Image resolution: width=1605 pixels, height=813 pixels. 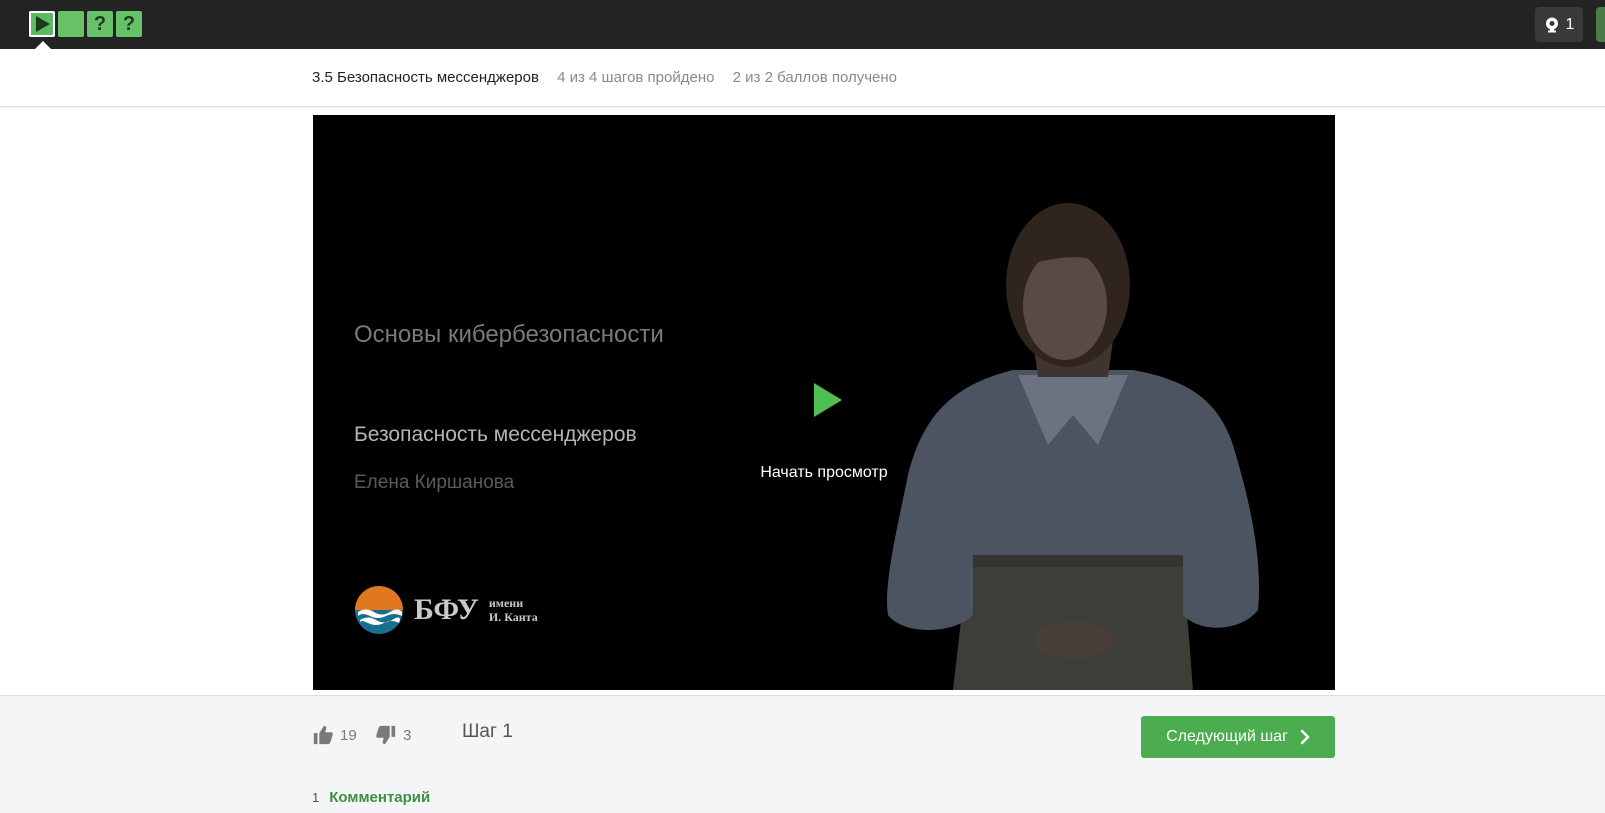 What do you see at coordinates (71, 24) in the screenshot?
I see `step-tile-2-text` at bounding box center [71, 24].